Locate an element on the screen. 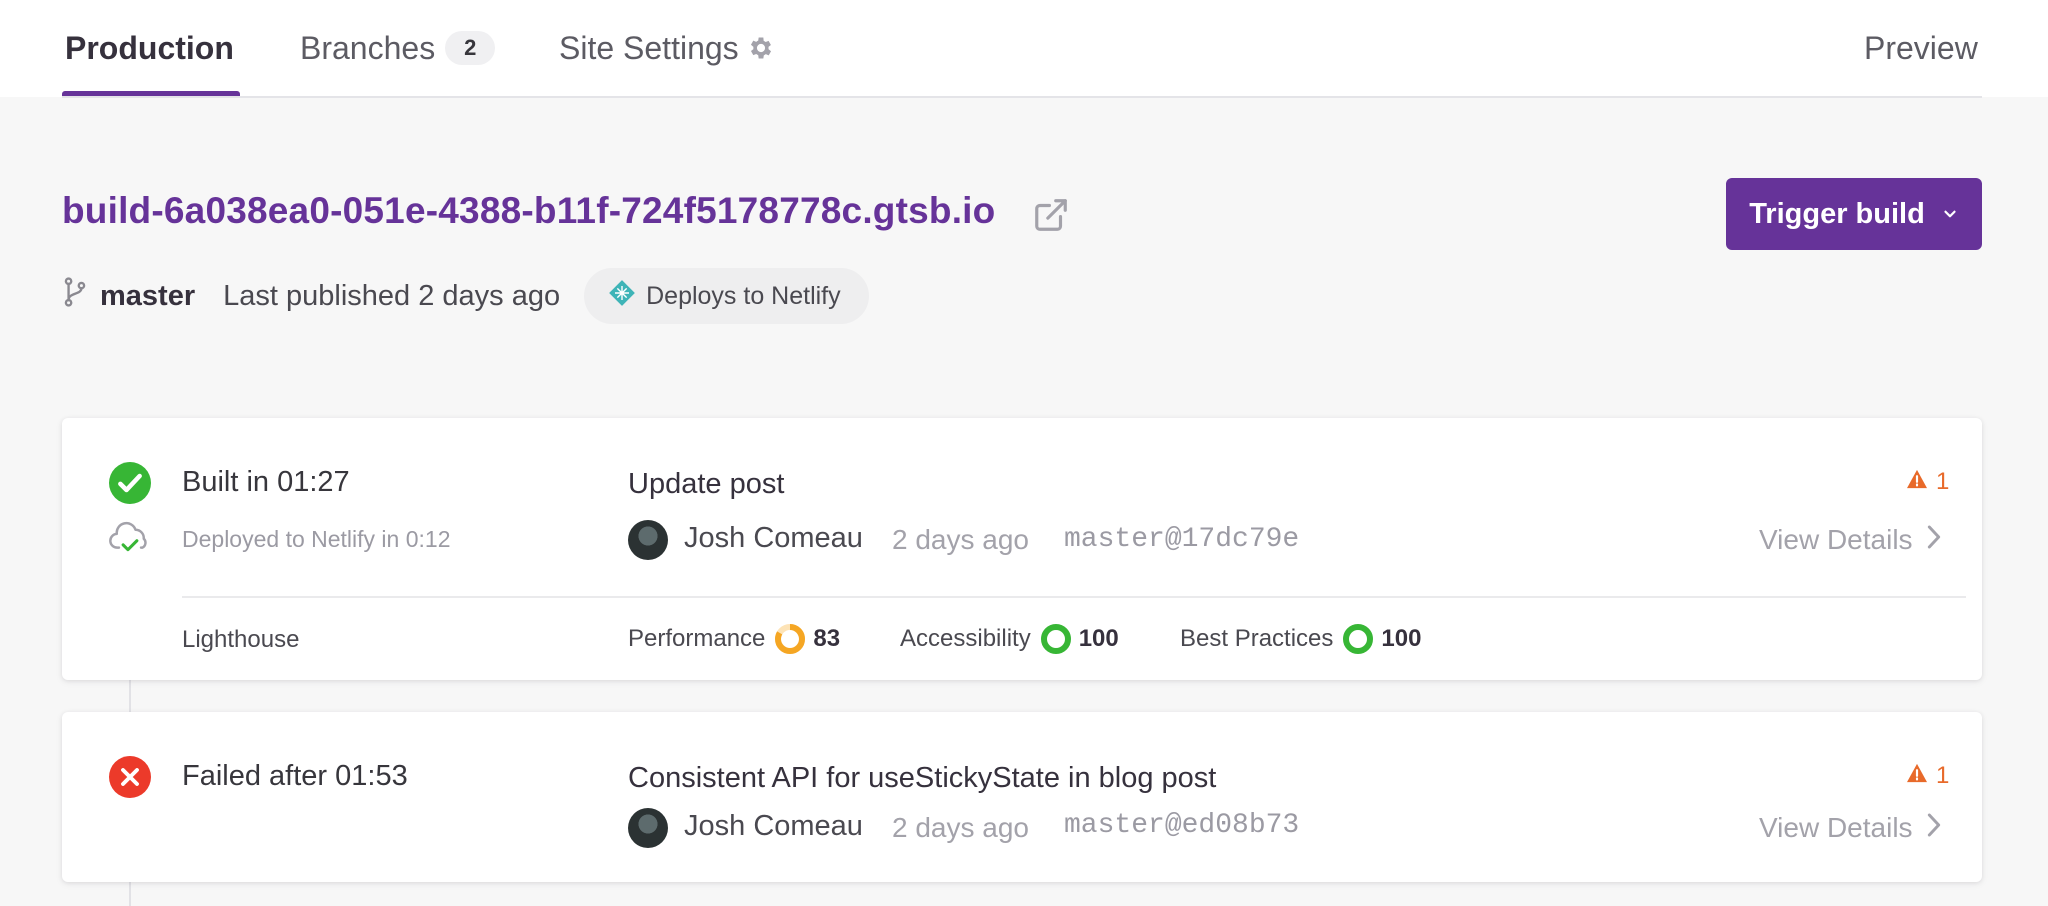 This screenshot has height=906, width=2048. trigger-build-button: Trigger build is located at coordinates (1854, 214).